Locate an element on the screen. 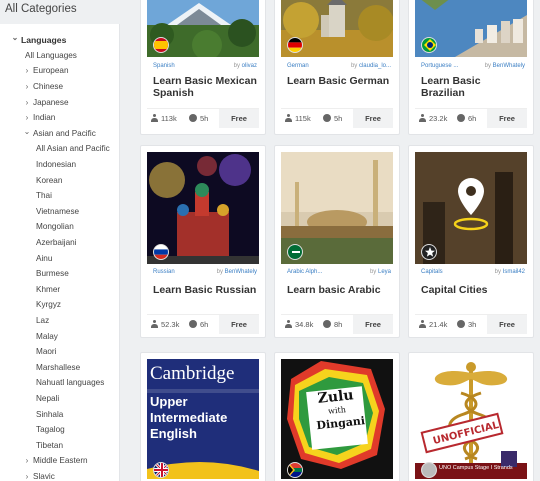 The image size is (540, 481). sidebar-item-label: Japanese is located at coordinates (51, 102).